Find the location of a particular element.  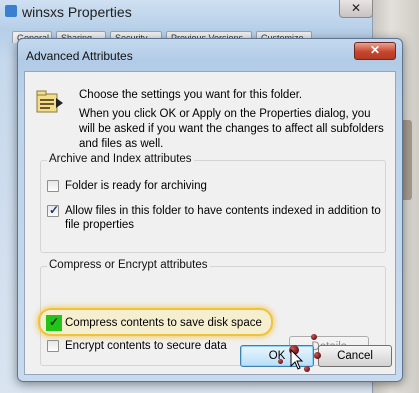

properties-window-title: winsxs Properties is located at coordinates (77, 12).